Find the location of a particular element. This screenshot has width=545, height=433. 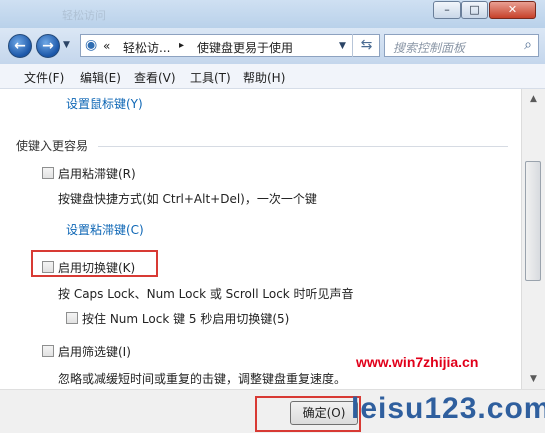

filter-keys-label: 启用筛选键(I) is located at coordinates (94, 351).